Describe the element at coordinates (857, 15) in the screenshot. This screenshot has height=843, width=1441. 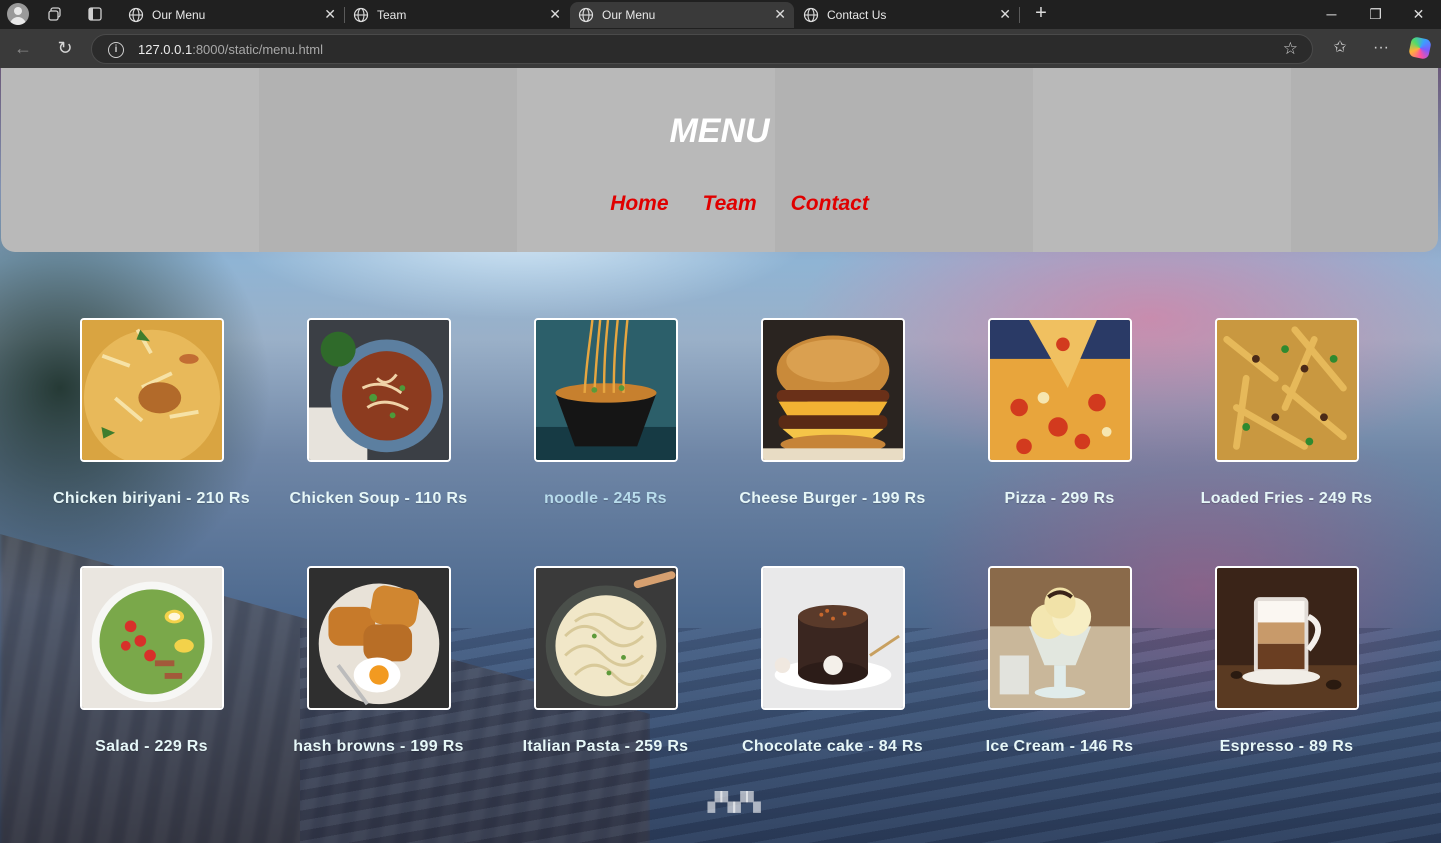
I see `tab-title: Contact Us` at that location.